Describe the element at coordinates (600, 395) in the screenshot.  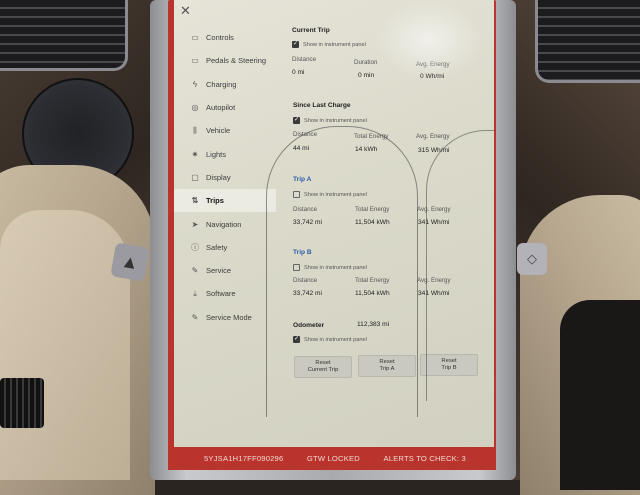
I see `center-console` at that location.